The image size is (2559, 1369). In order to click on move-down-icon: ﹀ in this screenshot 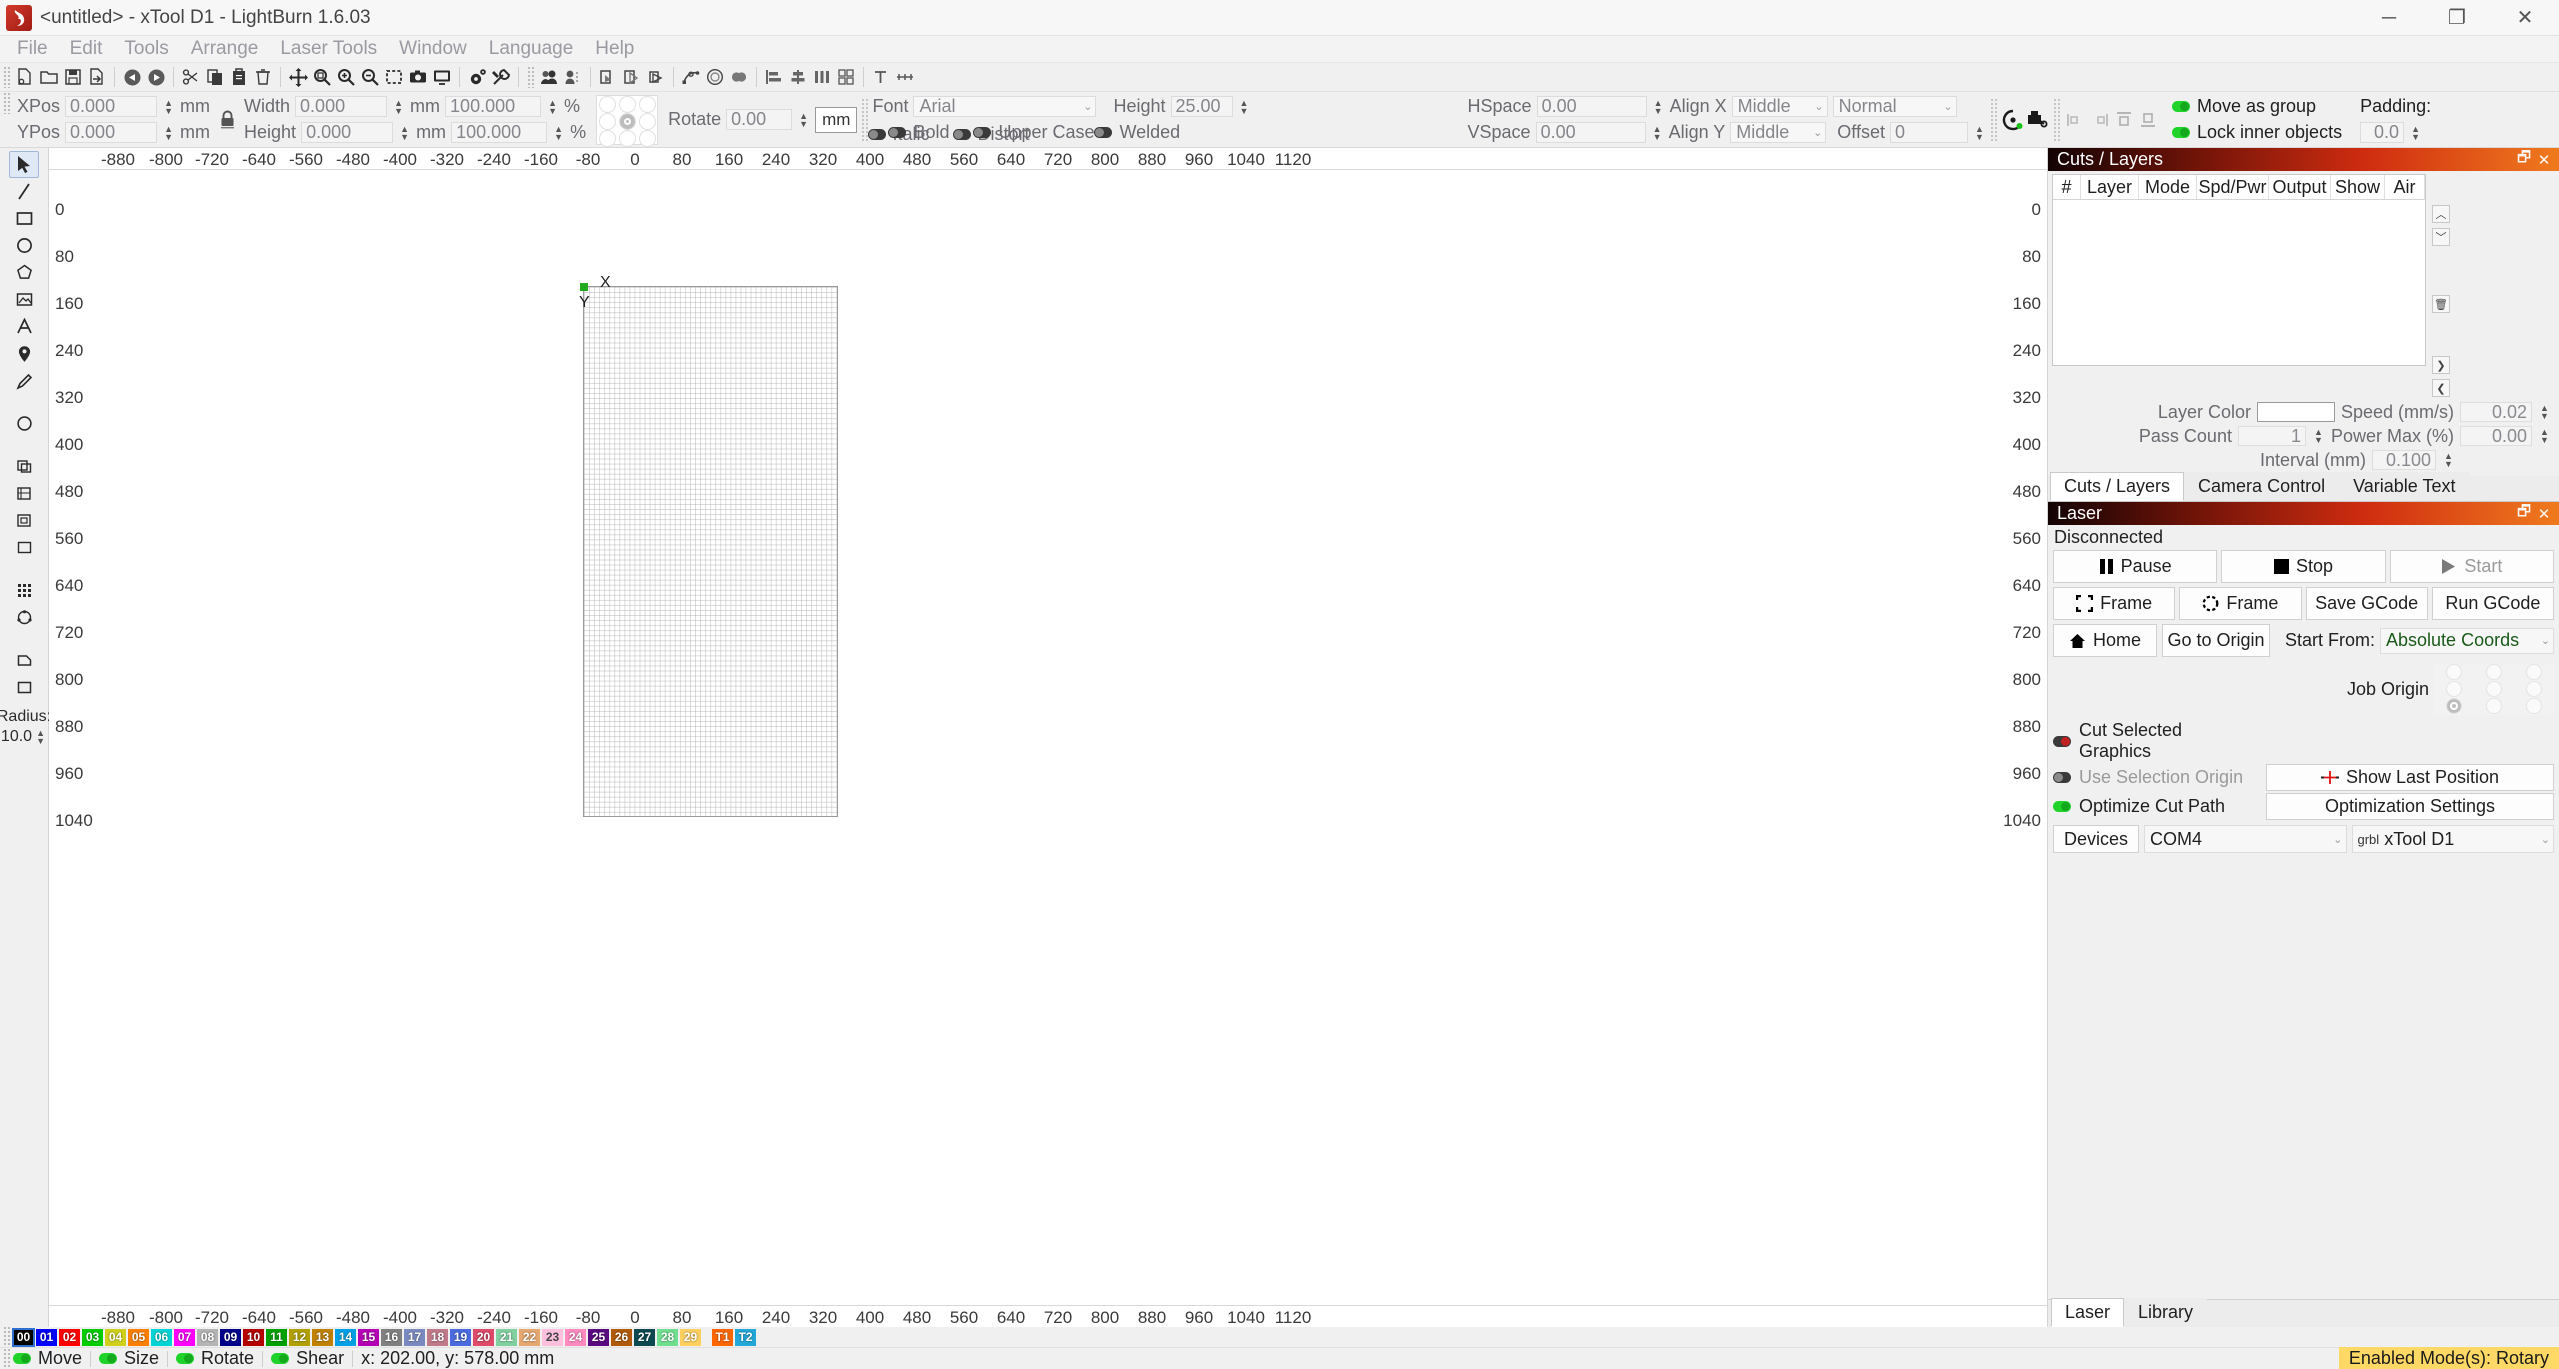, I will do `click(2441, 237)`.